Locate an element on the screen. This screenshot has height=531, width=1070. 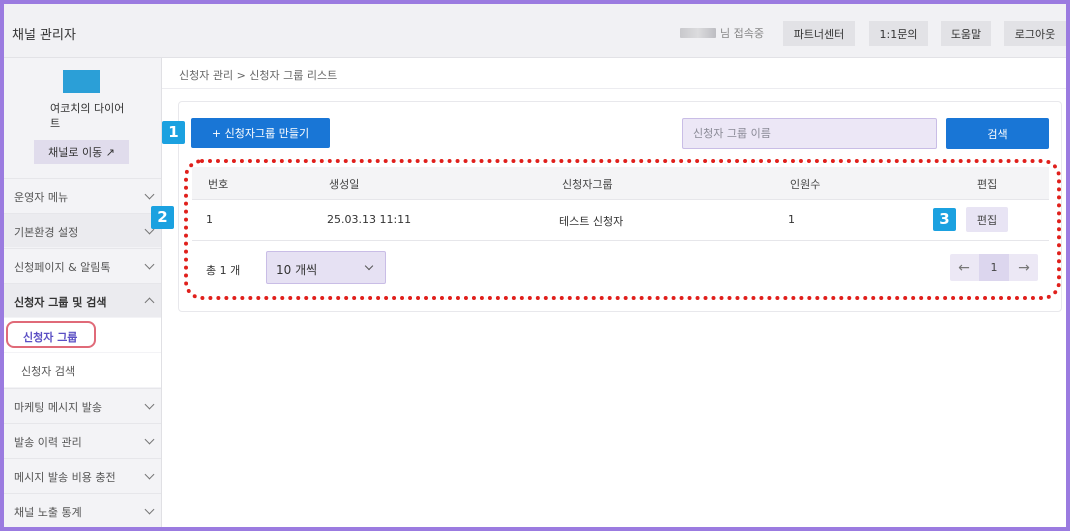
sidebar-item-cost-charge: 메시지 발송 비용 충전 is located at coordinates (82, 475).